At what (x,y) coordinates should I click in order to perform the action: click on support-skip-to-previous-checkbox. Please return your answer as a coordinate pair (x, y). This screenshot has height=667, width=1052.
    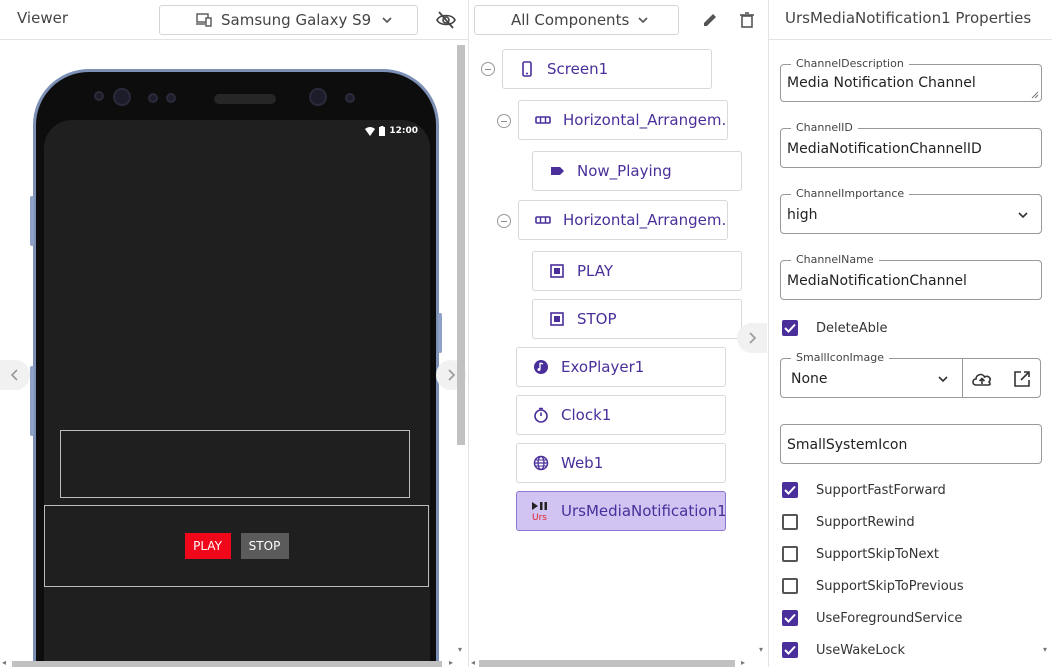
    Looking at the image, I should click on (790, 586).